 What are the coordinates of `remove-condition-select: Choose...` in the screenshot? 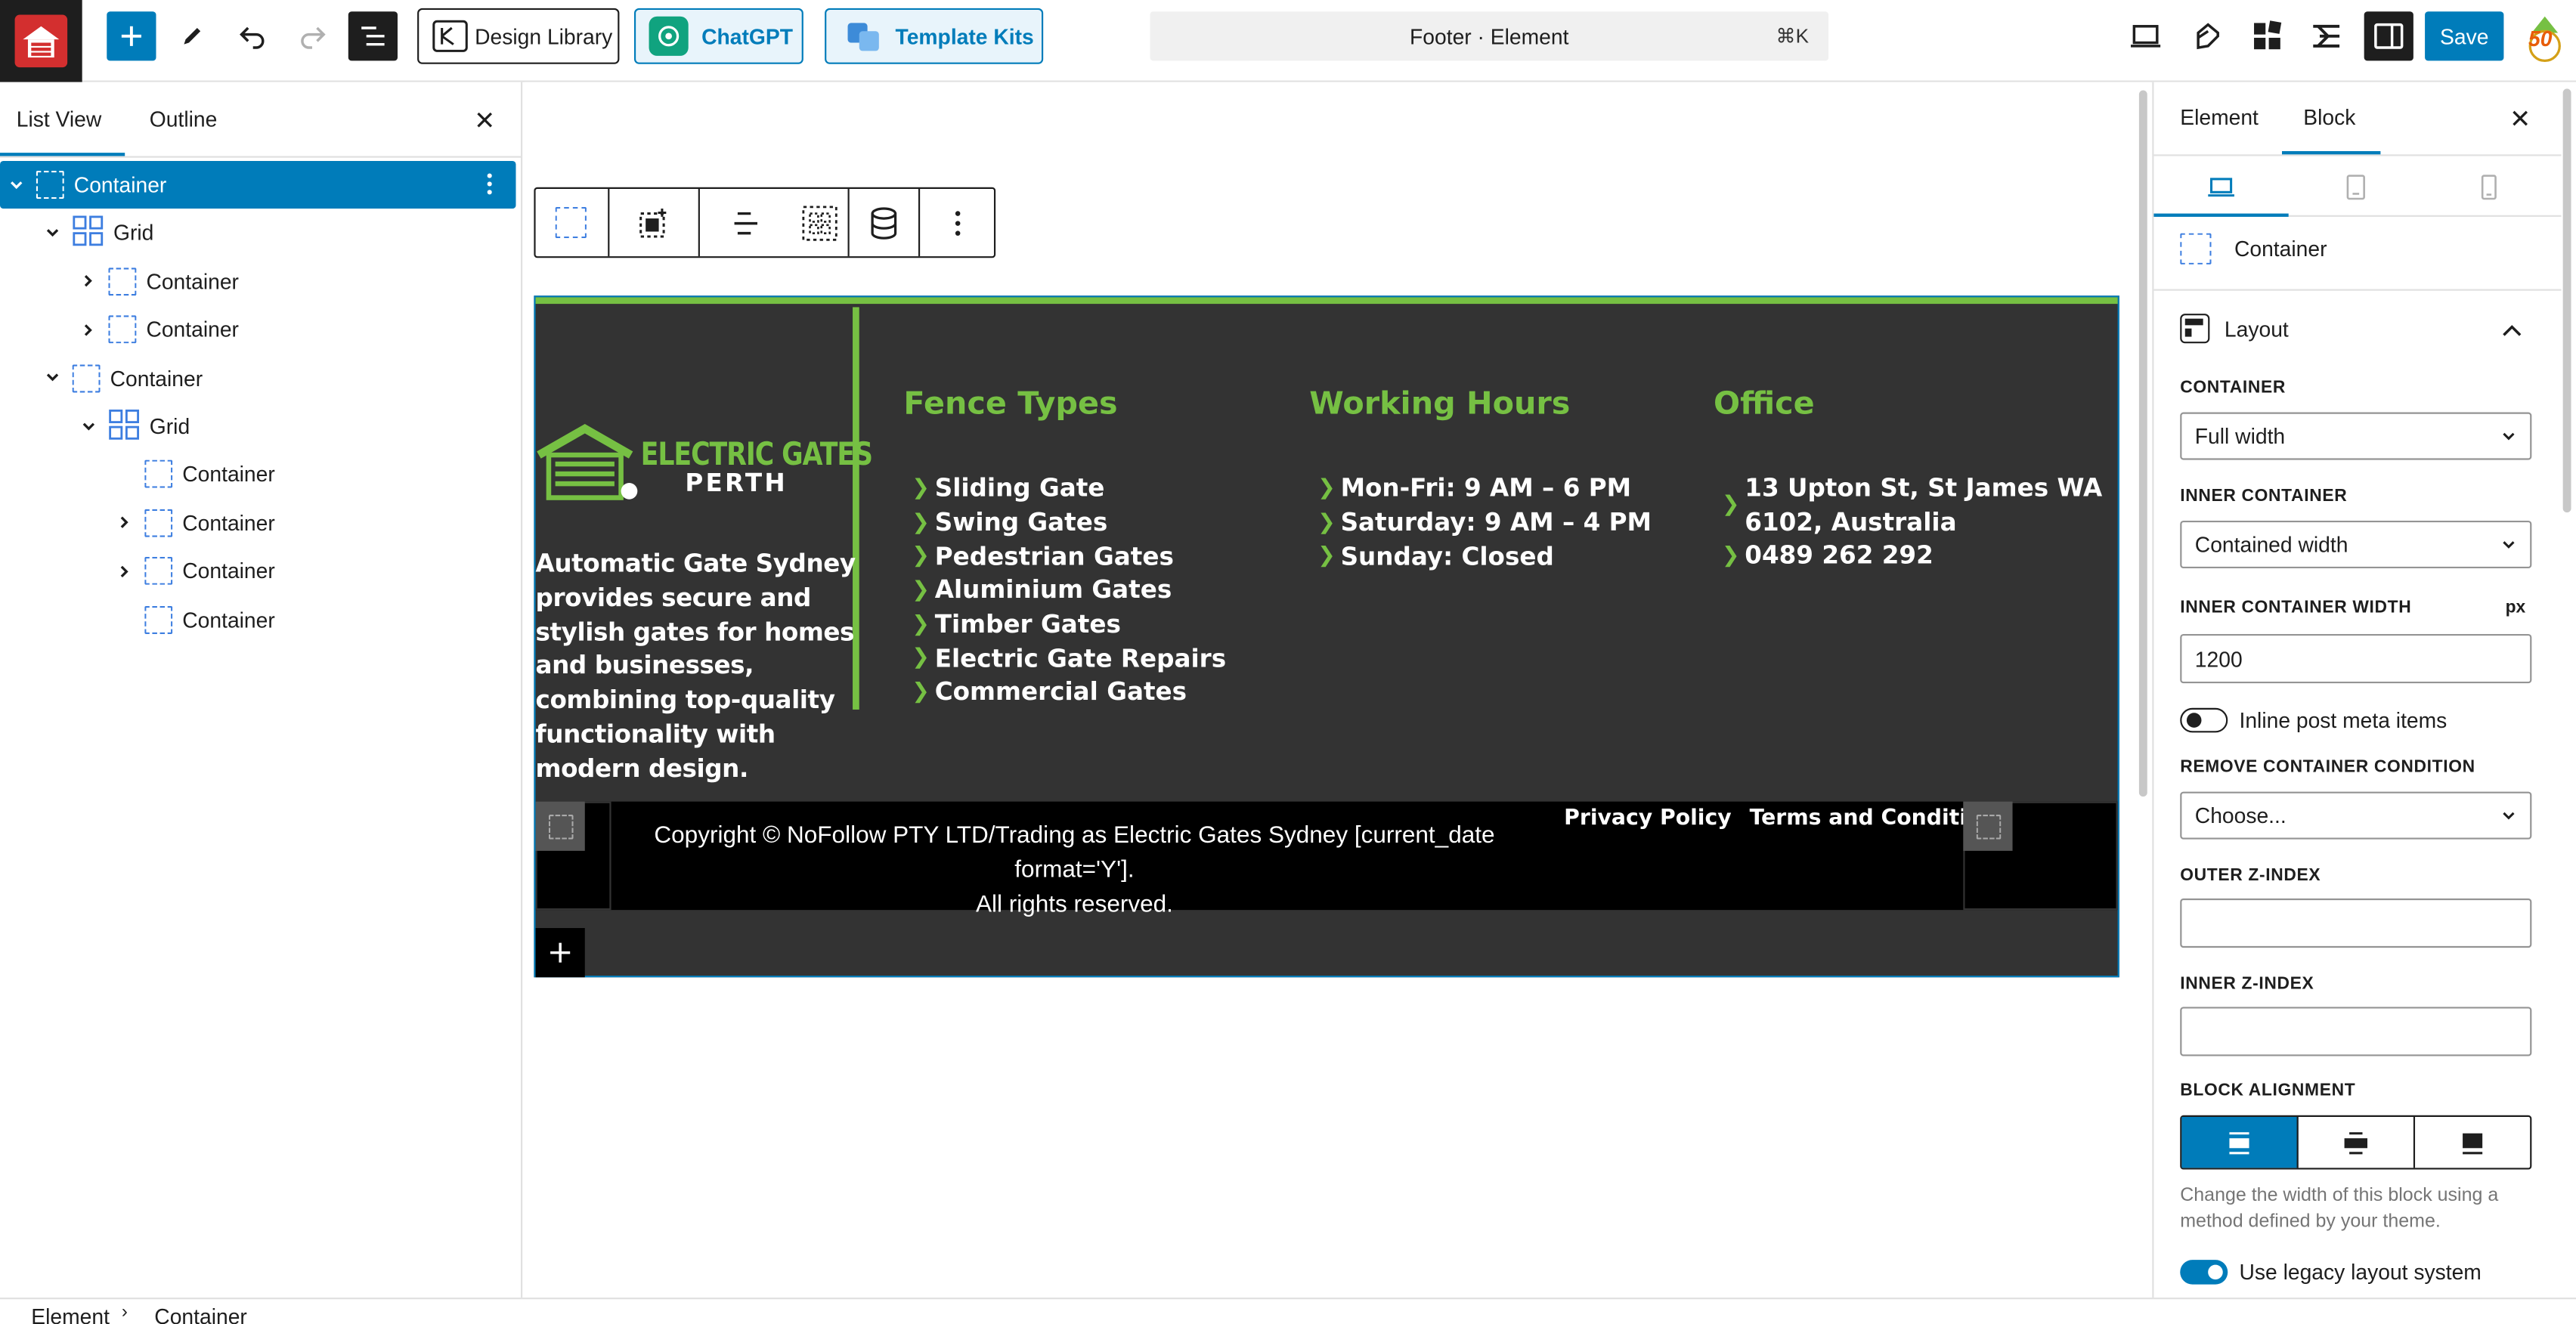 It's located at (2356, 815).